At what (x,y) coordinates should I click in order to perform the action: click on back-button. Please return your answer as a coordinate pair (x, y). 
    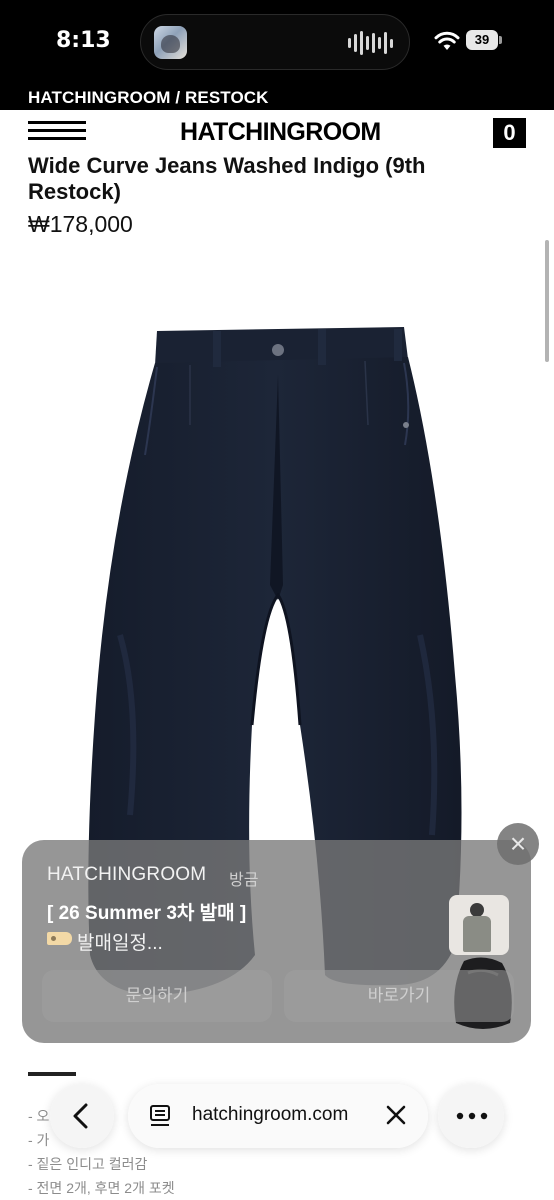
    Looking at the image, I should click on (82, 1116).